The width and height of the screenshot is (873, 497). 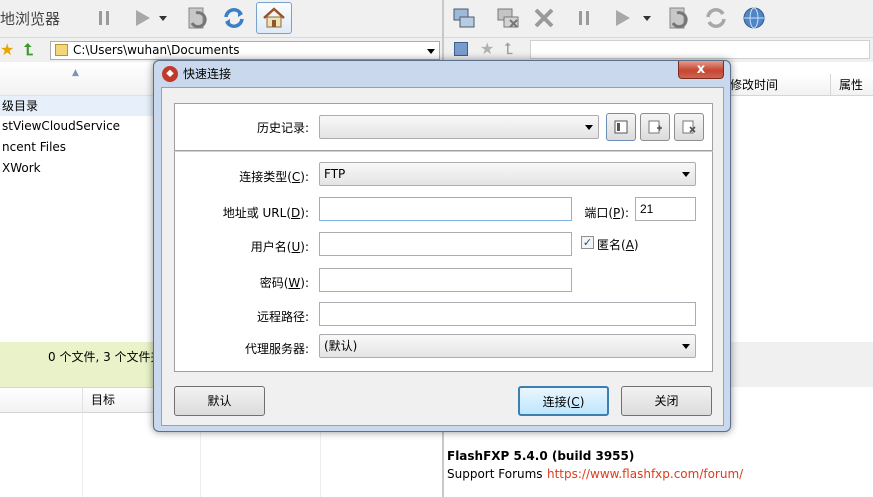 I want to click on conn-type-value: FTP, so click(x=335, y=174).